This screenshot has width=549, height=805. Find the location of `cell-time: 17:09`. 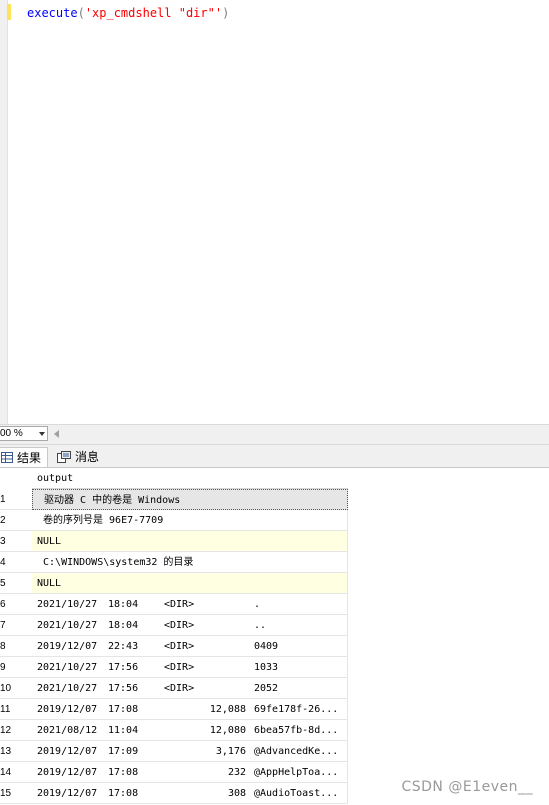

cell-time: 17:09 is located at coordinates (123, 751).